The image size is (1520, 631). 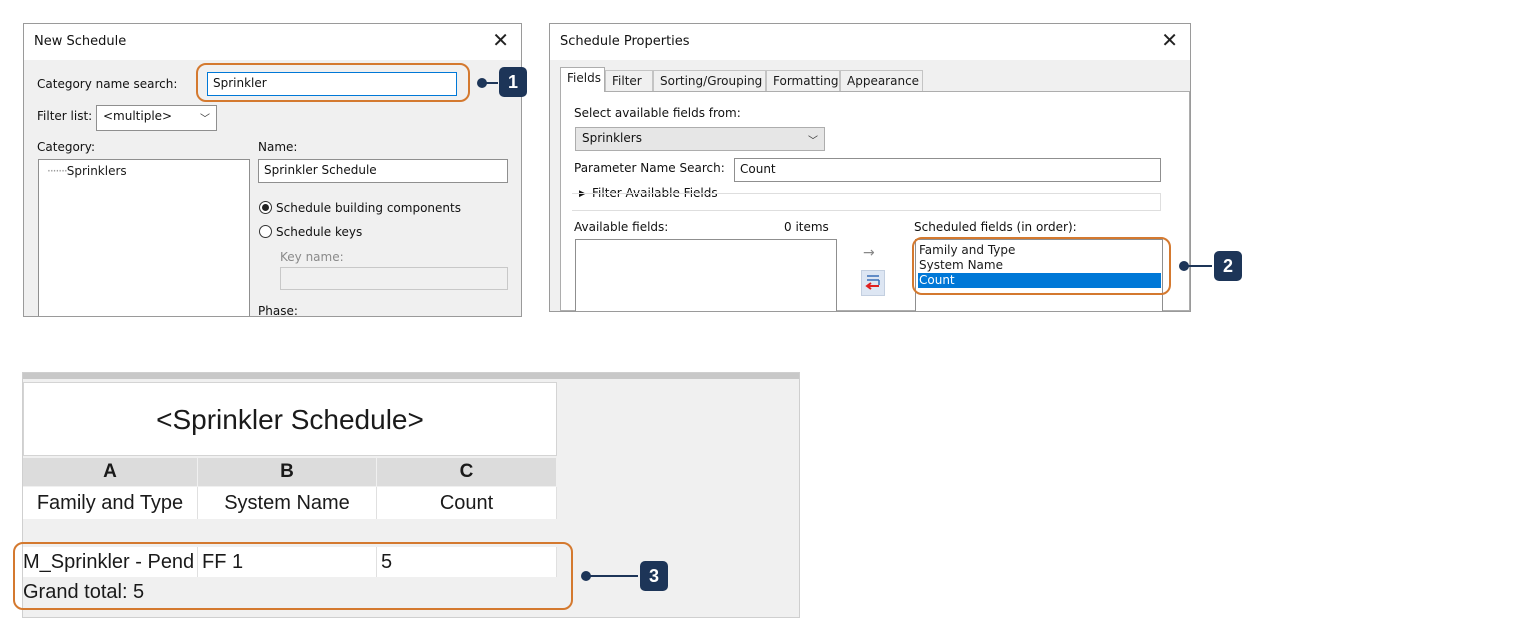 I want to click on filter-list-dropdown: <multiple> ﹀, so click(x=156, y=118).